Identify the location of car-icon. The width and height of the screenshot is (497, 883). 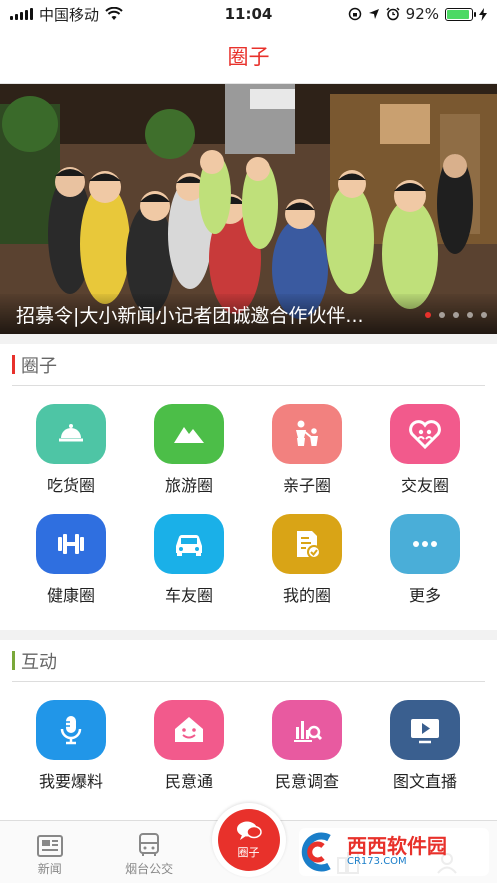
(189, 545).